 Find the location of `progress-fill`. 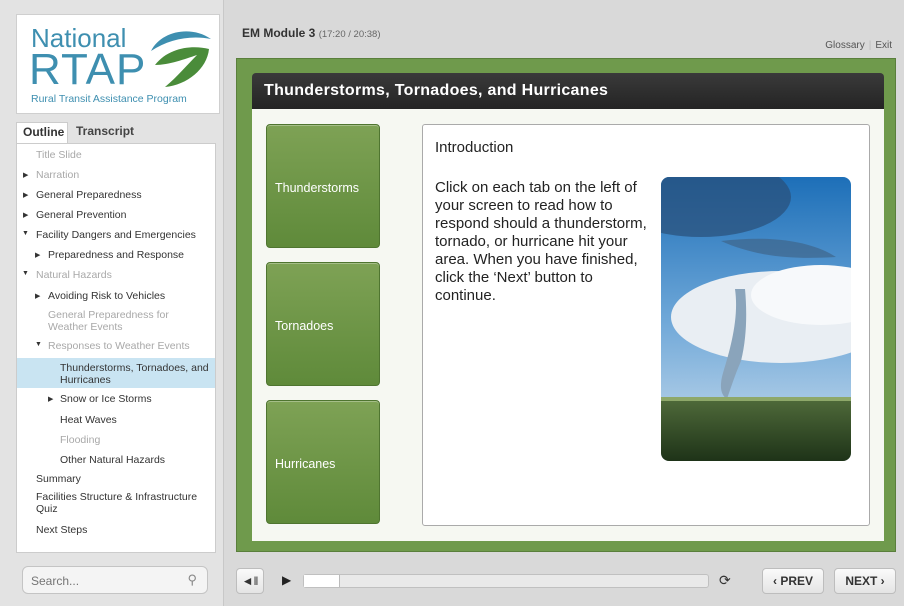

progress-fill is located at coordinates (322, 581).